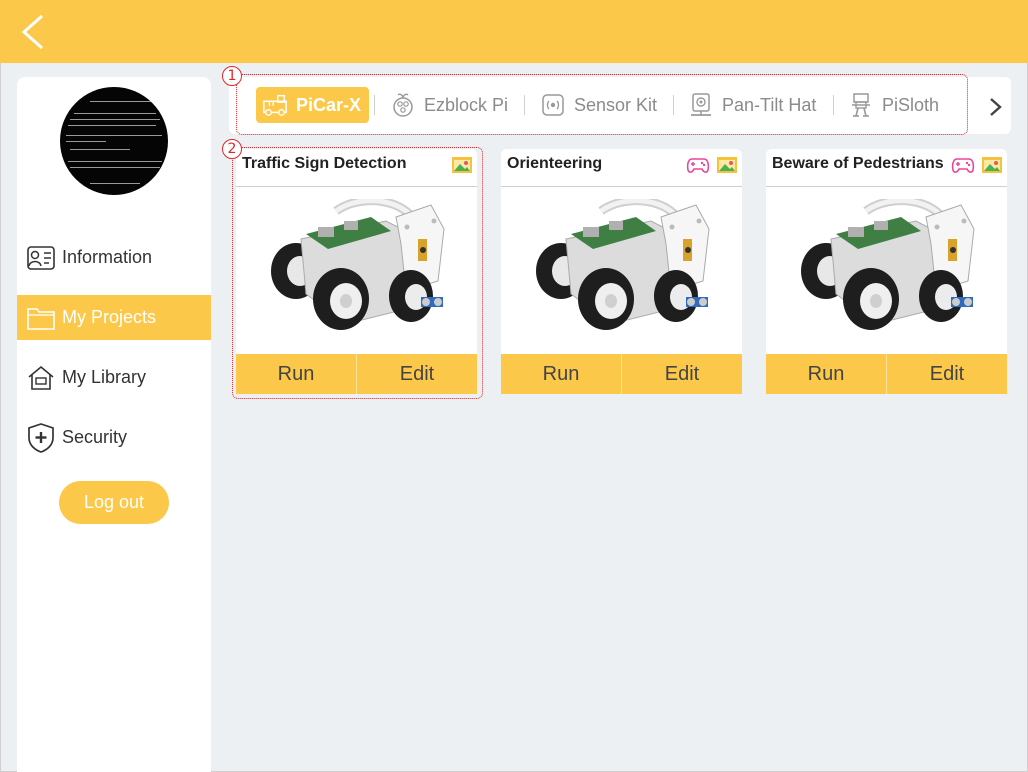 This screenshot has height=772, width=1028. What do you see at coordinates (701, 105) in the screenshot?
I see `camera-icon` at bounding box center [701, 105].